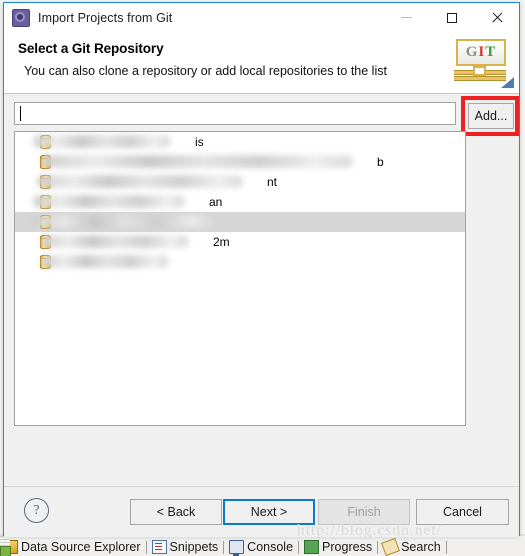  Describe the element at coordinates (240, 142) in the screenshot. I see `repository-list-item: is` at that location.